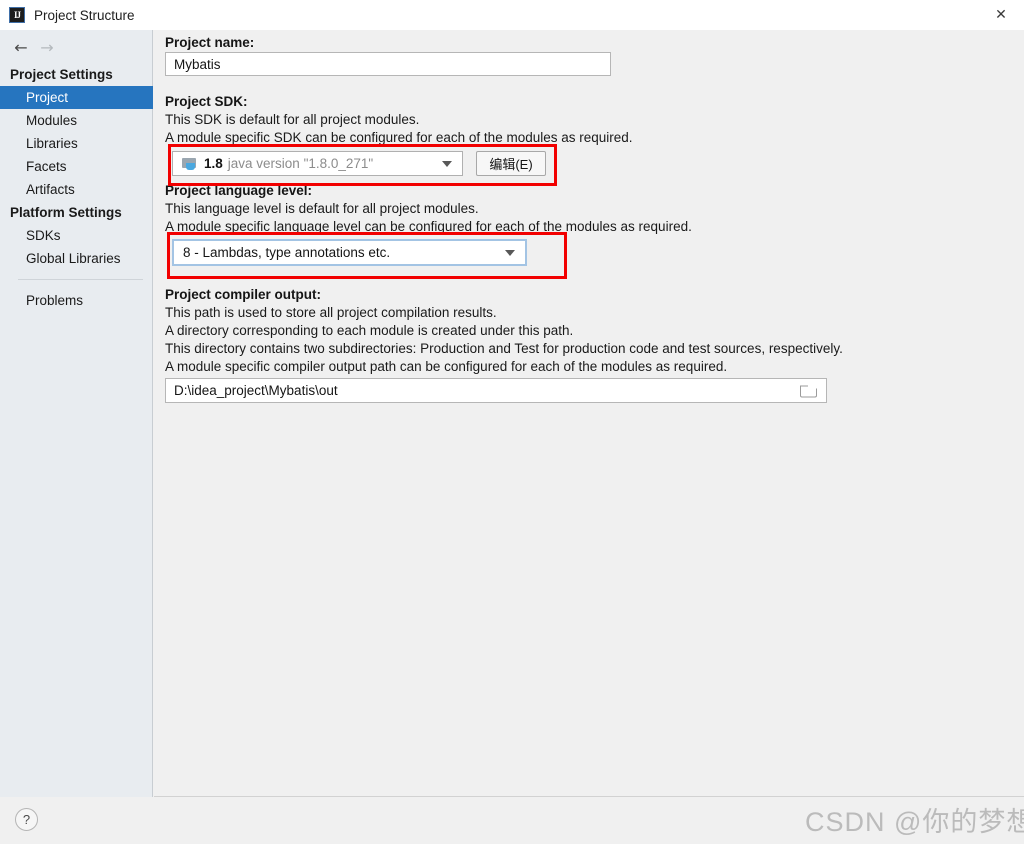  Describe the element at coordinates (496, 390) in the screenshot. I see `compiler-output-input: D:\idea_project\Mybatis\out` at that location.